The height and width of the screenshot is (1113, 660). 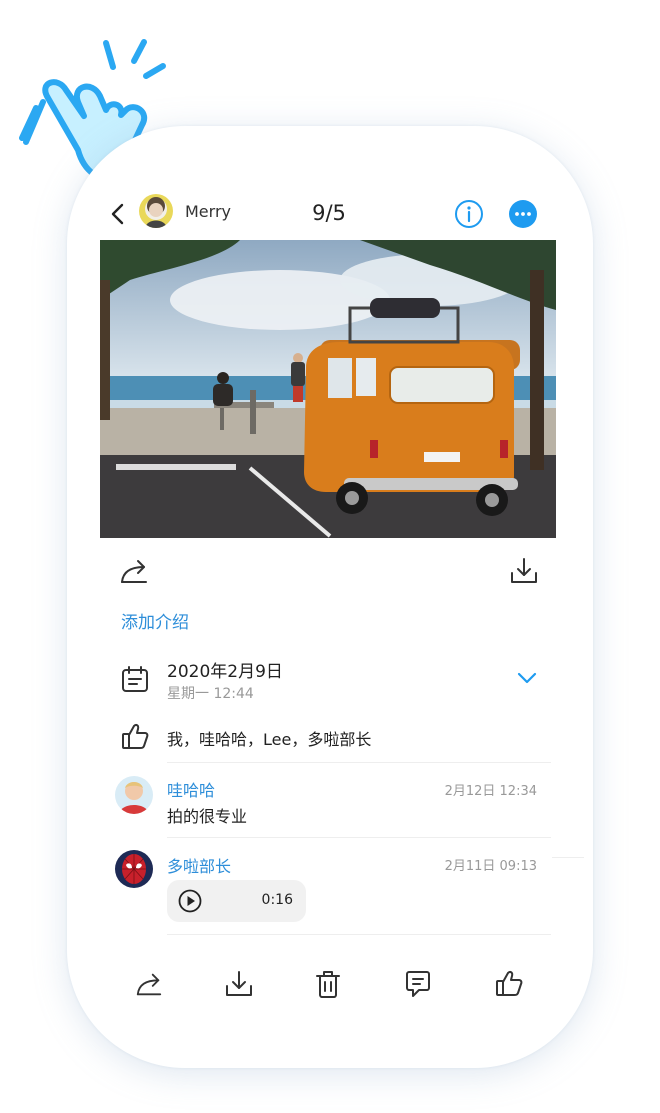 I want to click on more-icon, so click(x=523, y=214).